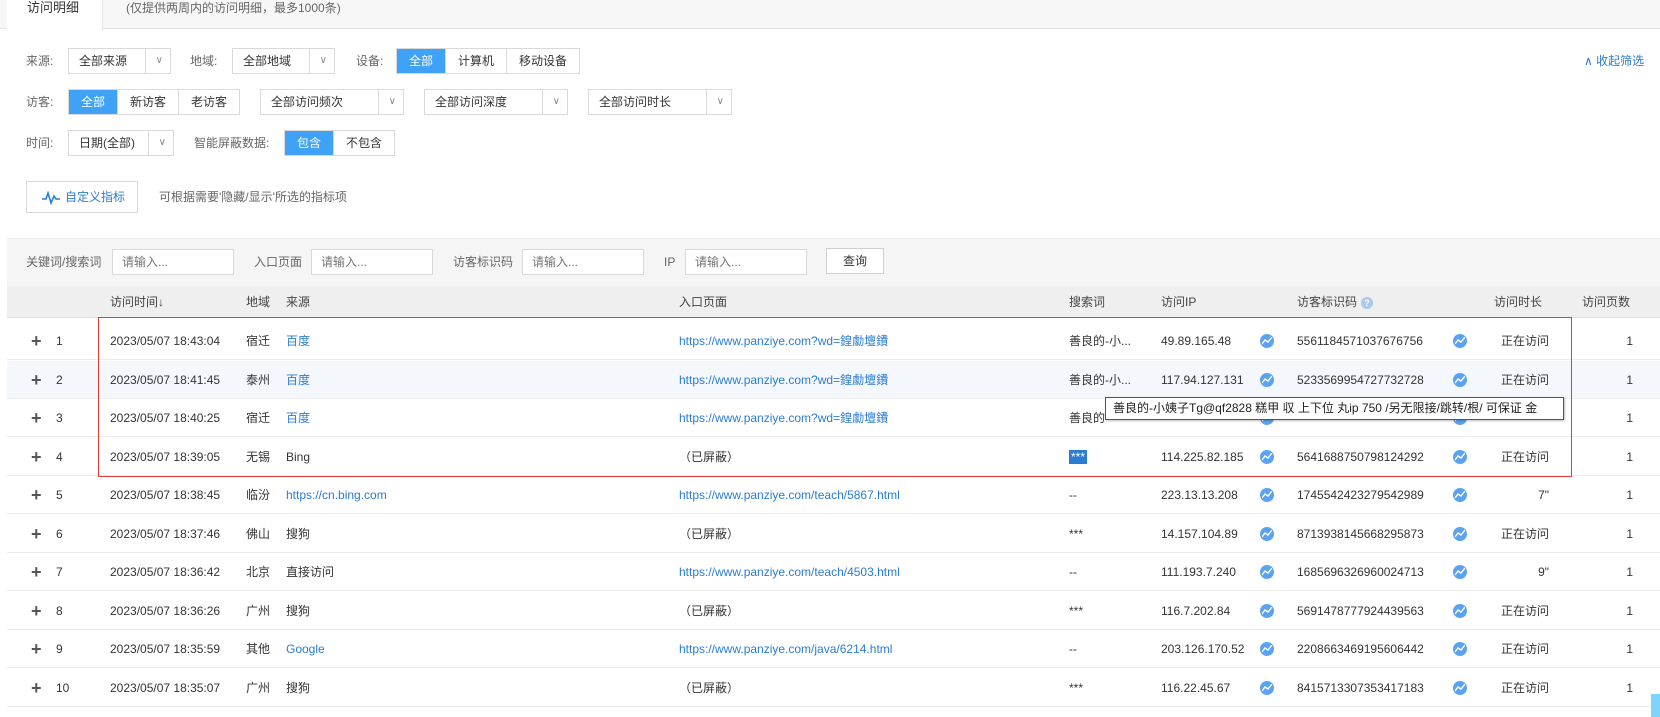 This screenshot has width=1660, height=717. What do you see at coordinates (372, 262) in the screenshot?
I see `entry-page-input` at bounding box center [372, 262].